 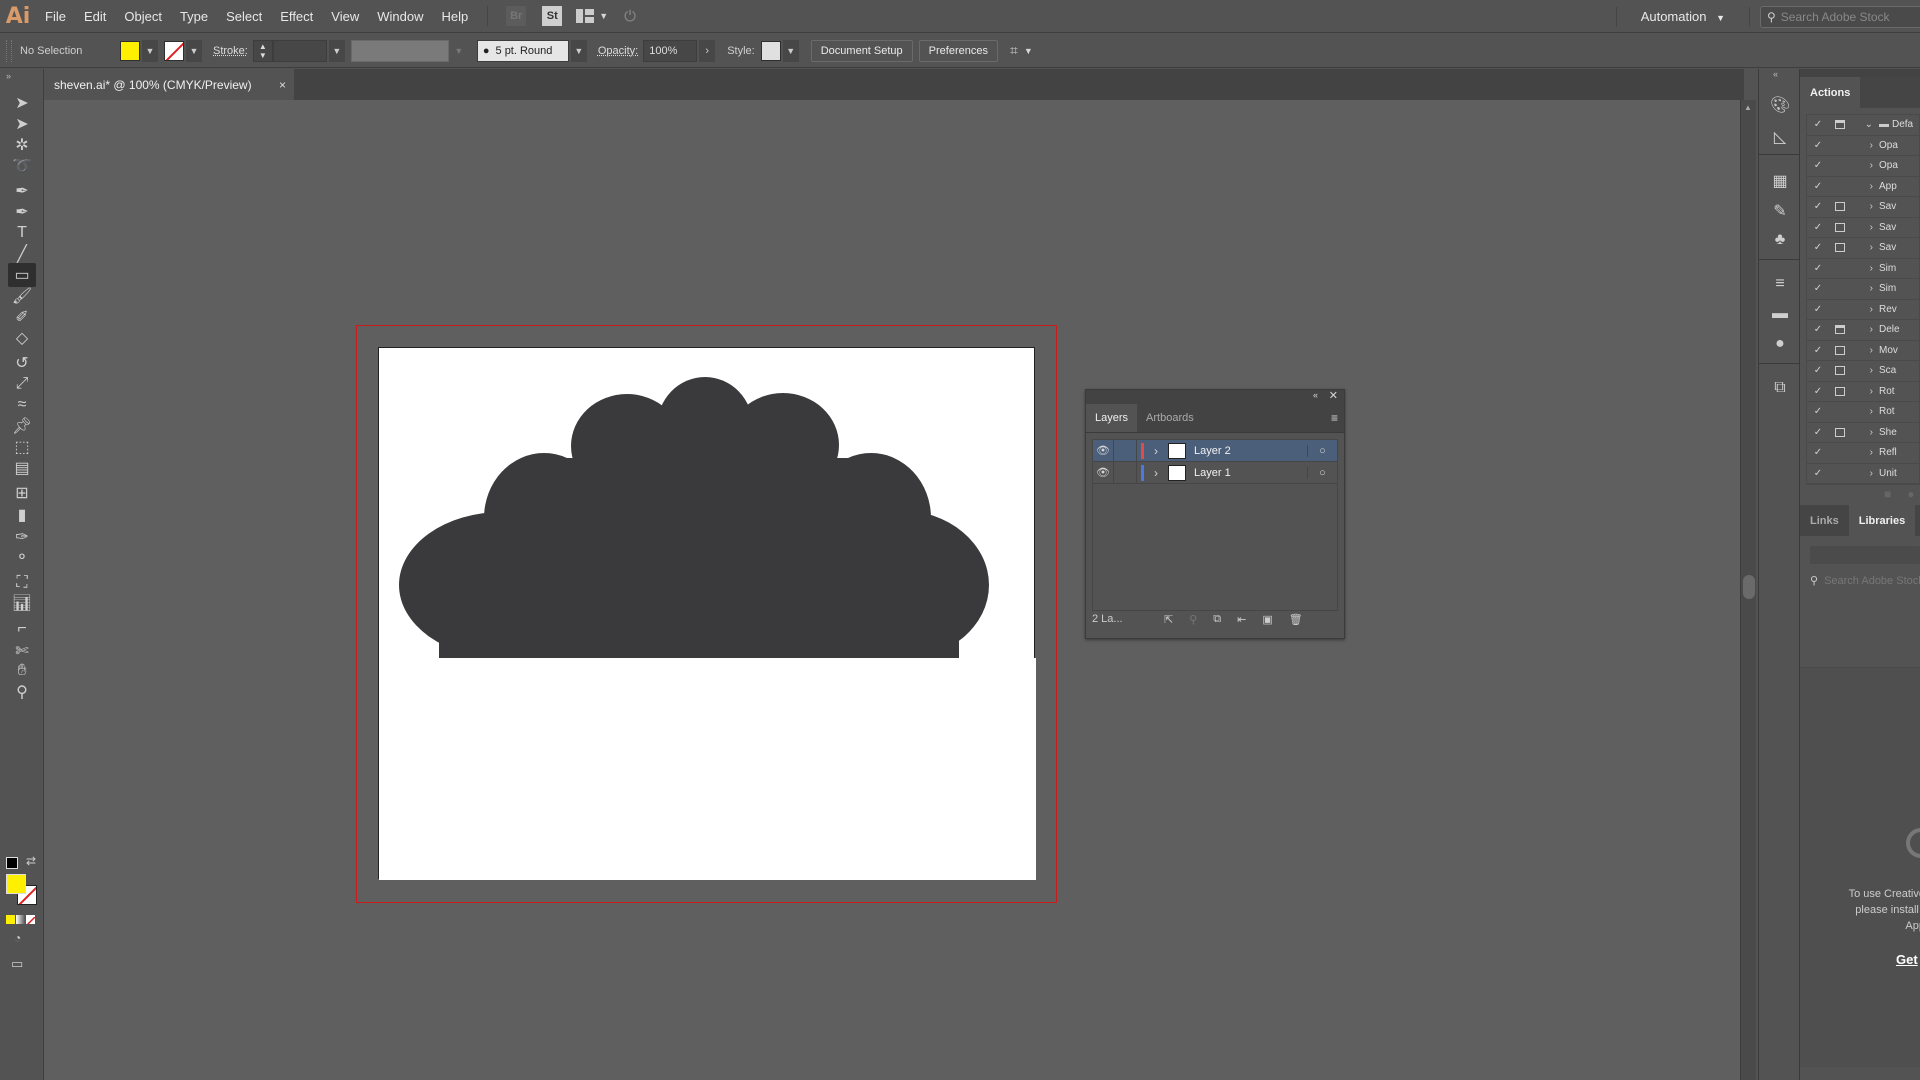 What do you see at coordinates (22, 629) in the screenshot?
I see `artboard-tool: ⌐` at bounding box center [22, 629].